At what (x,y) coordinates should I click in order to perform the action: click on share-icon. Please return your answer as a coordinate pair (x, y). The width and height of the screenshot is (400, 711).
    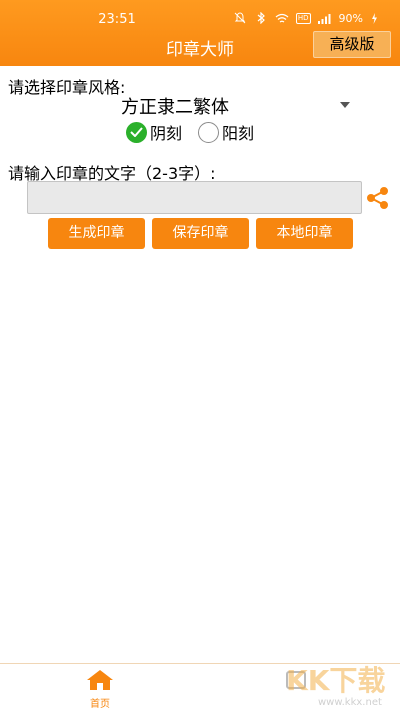
    Looking at the image, I should click on (377, 198).